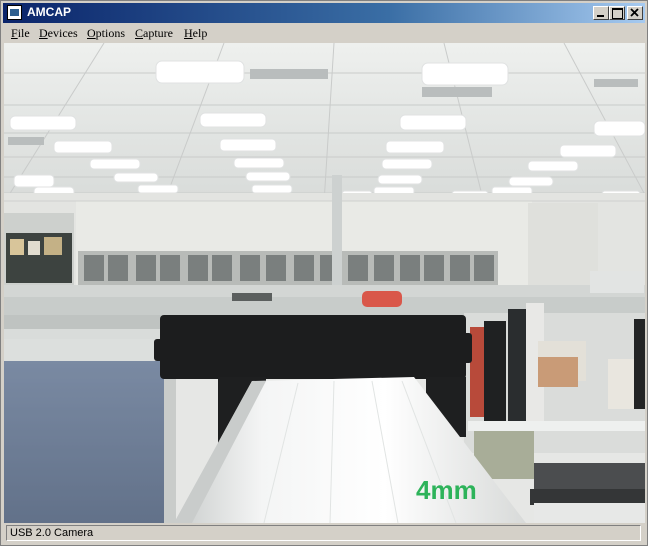  I want to click on app-icon, so click(14, 12).